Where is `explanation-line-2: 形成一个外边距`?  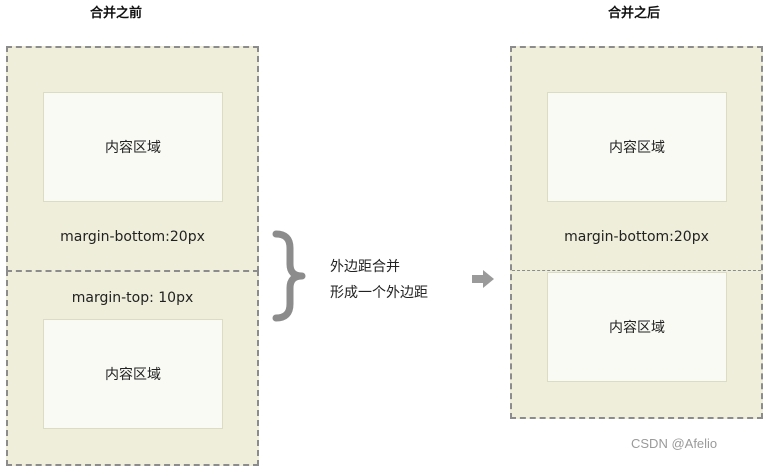
explanation-line-2: 形成一个外边距 is located at coordinates (379, 293).